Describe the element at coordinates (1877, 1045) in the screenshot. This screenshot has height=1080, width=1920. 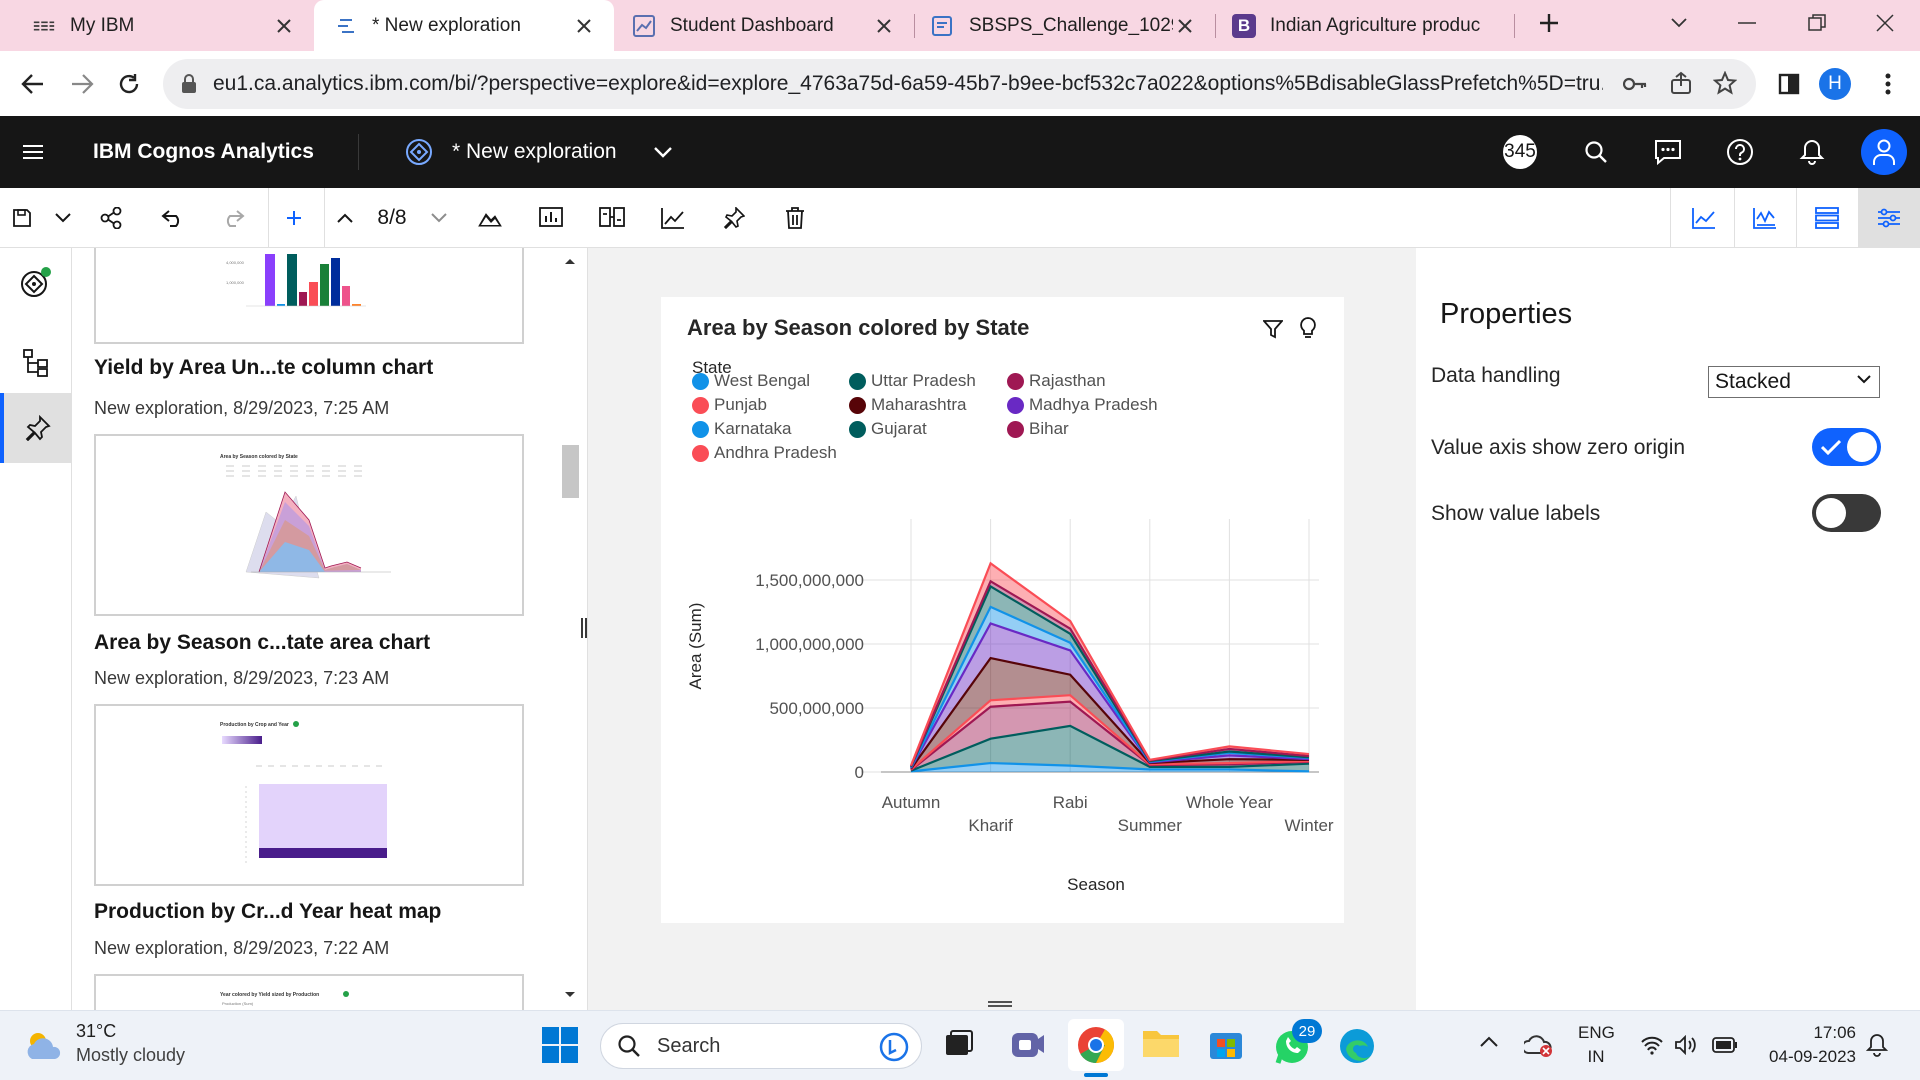
I see `notification-center-icon` at that location.